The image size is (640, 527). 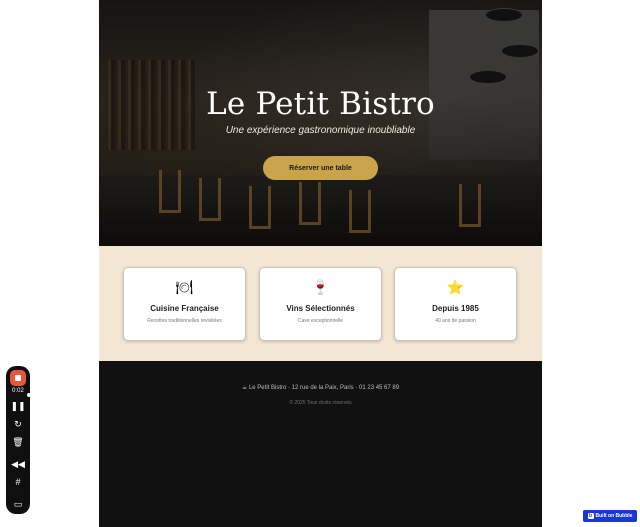 What do you see at coordinates (320, 287) in the screenshot?
I see `wine-glass-icon: 🍷` at bounding box center [320, 287].